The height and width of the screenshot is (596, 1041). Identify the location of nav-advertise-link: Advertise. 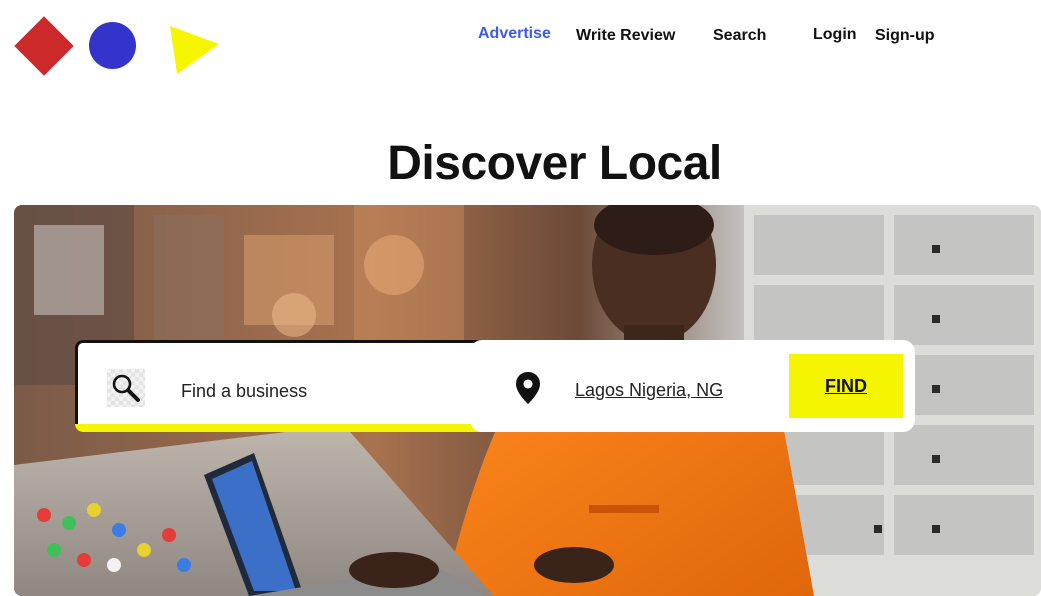
(514, 34).